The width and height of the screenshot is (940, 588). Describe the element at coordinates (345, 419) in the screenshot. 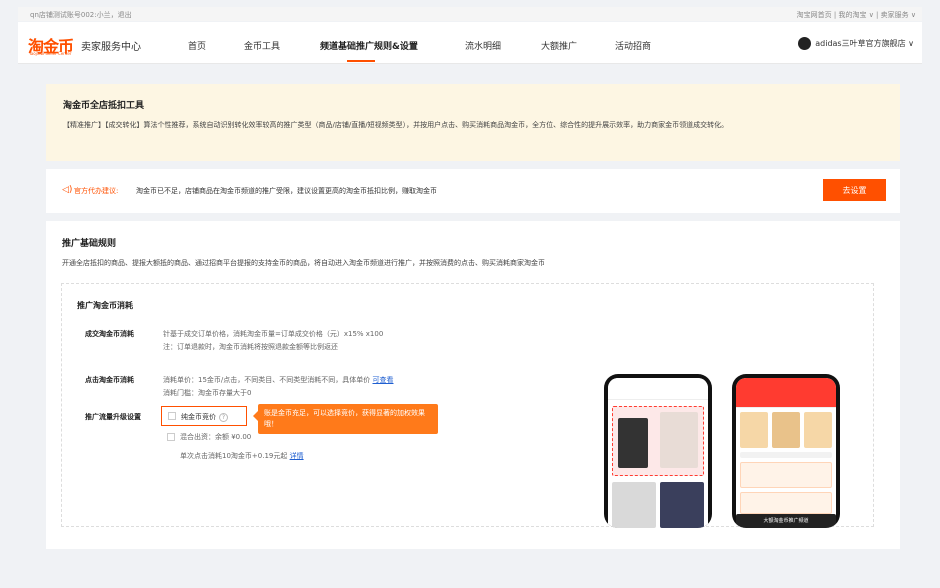

I see `bid-tooltip: 账是金币充足，可以选择竞价，获得显著的加权效果哦！` at that location.